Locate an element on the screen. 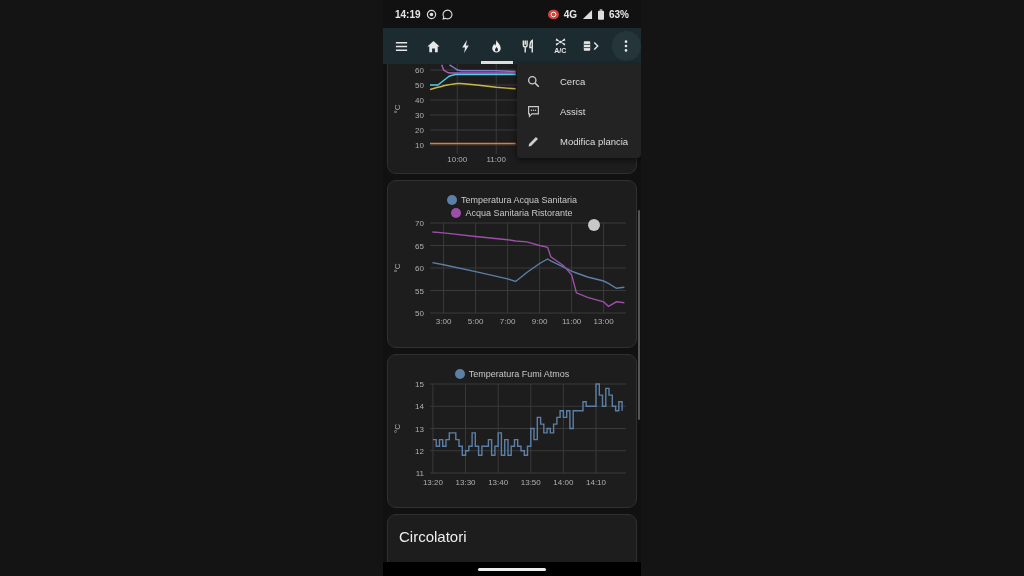 This screenshot has height=576, width=1024. x-axis-label: 13:20 is located at coordinates (432, 482).